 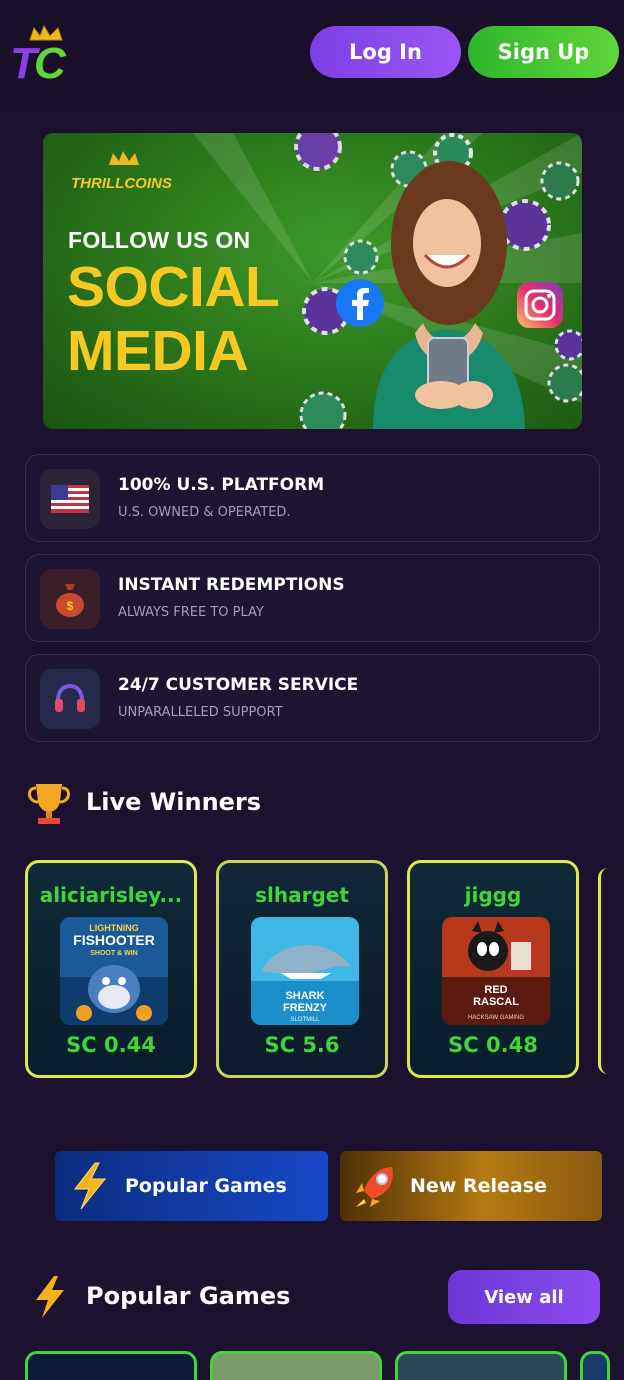 I want to click on banner-brand-thrill: THRILL, so click(x=98, y=183).